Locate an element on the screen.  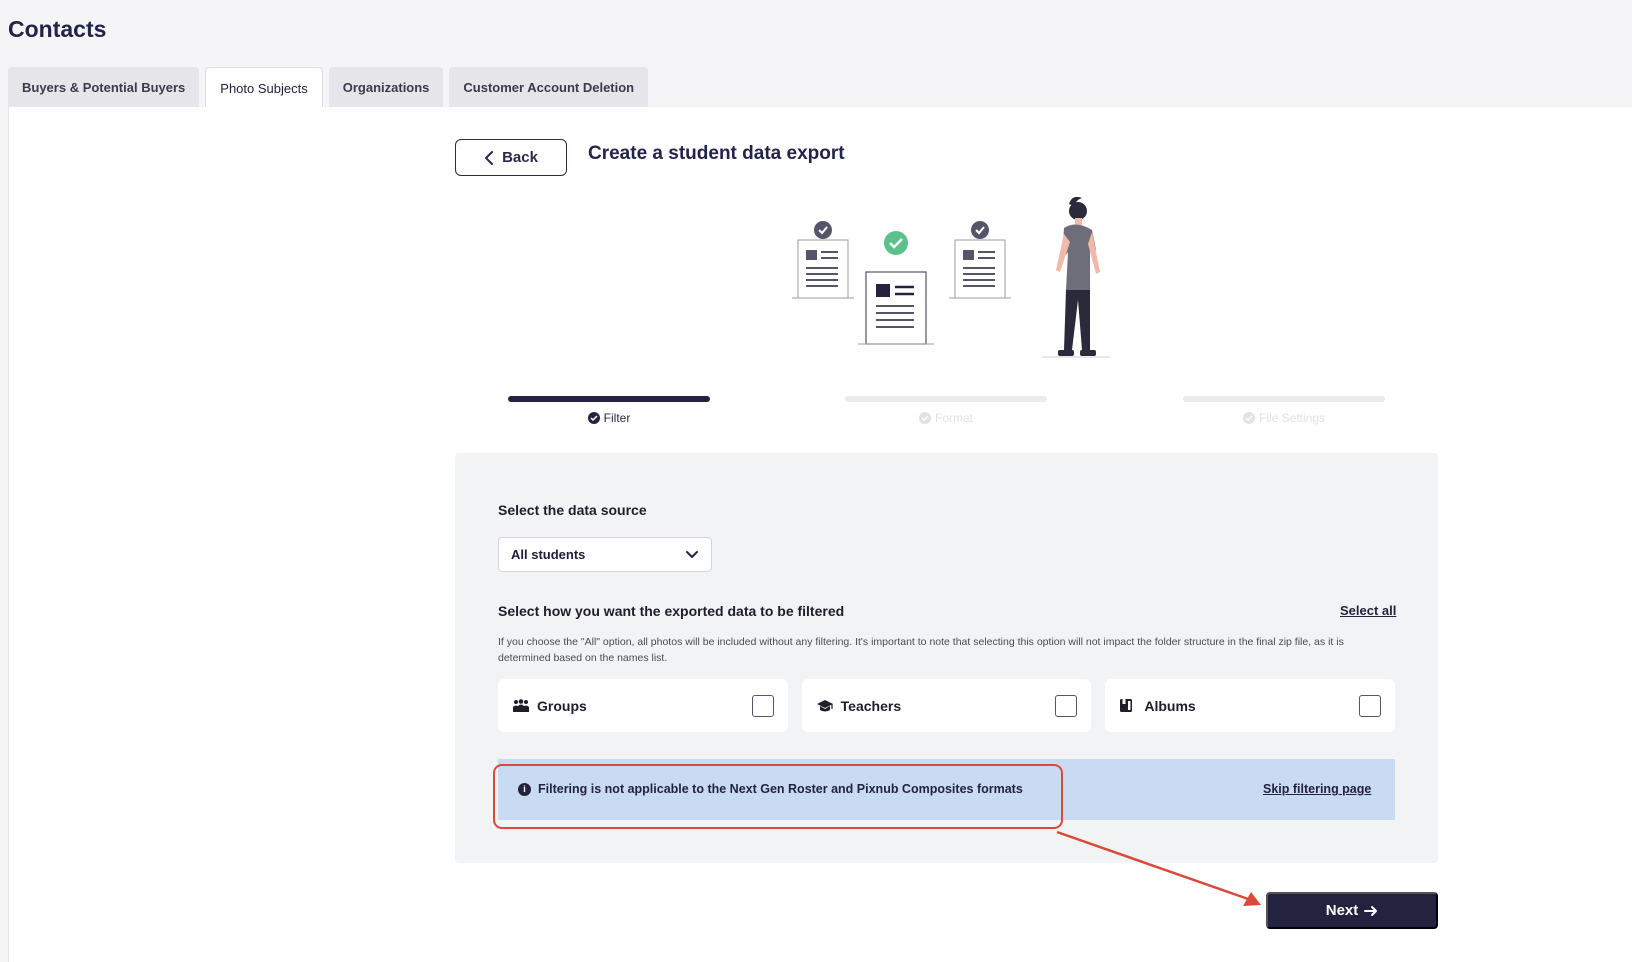
export-title: Create a student data export is located at coordinates (716, 153).